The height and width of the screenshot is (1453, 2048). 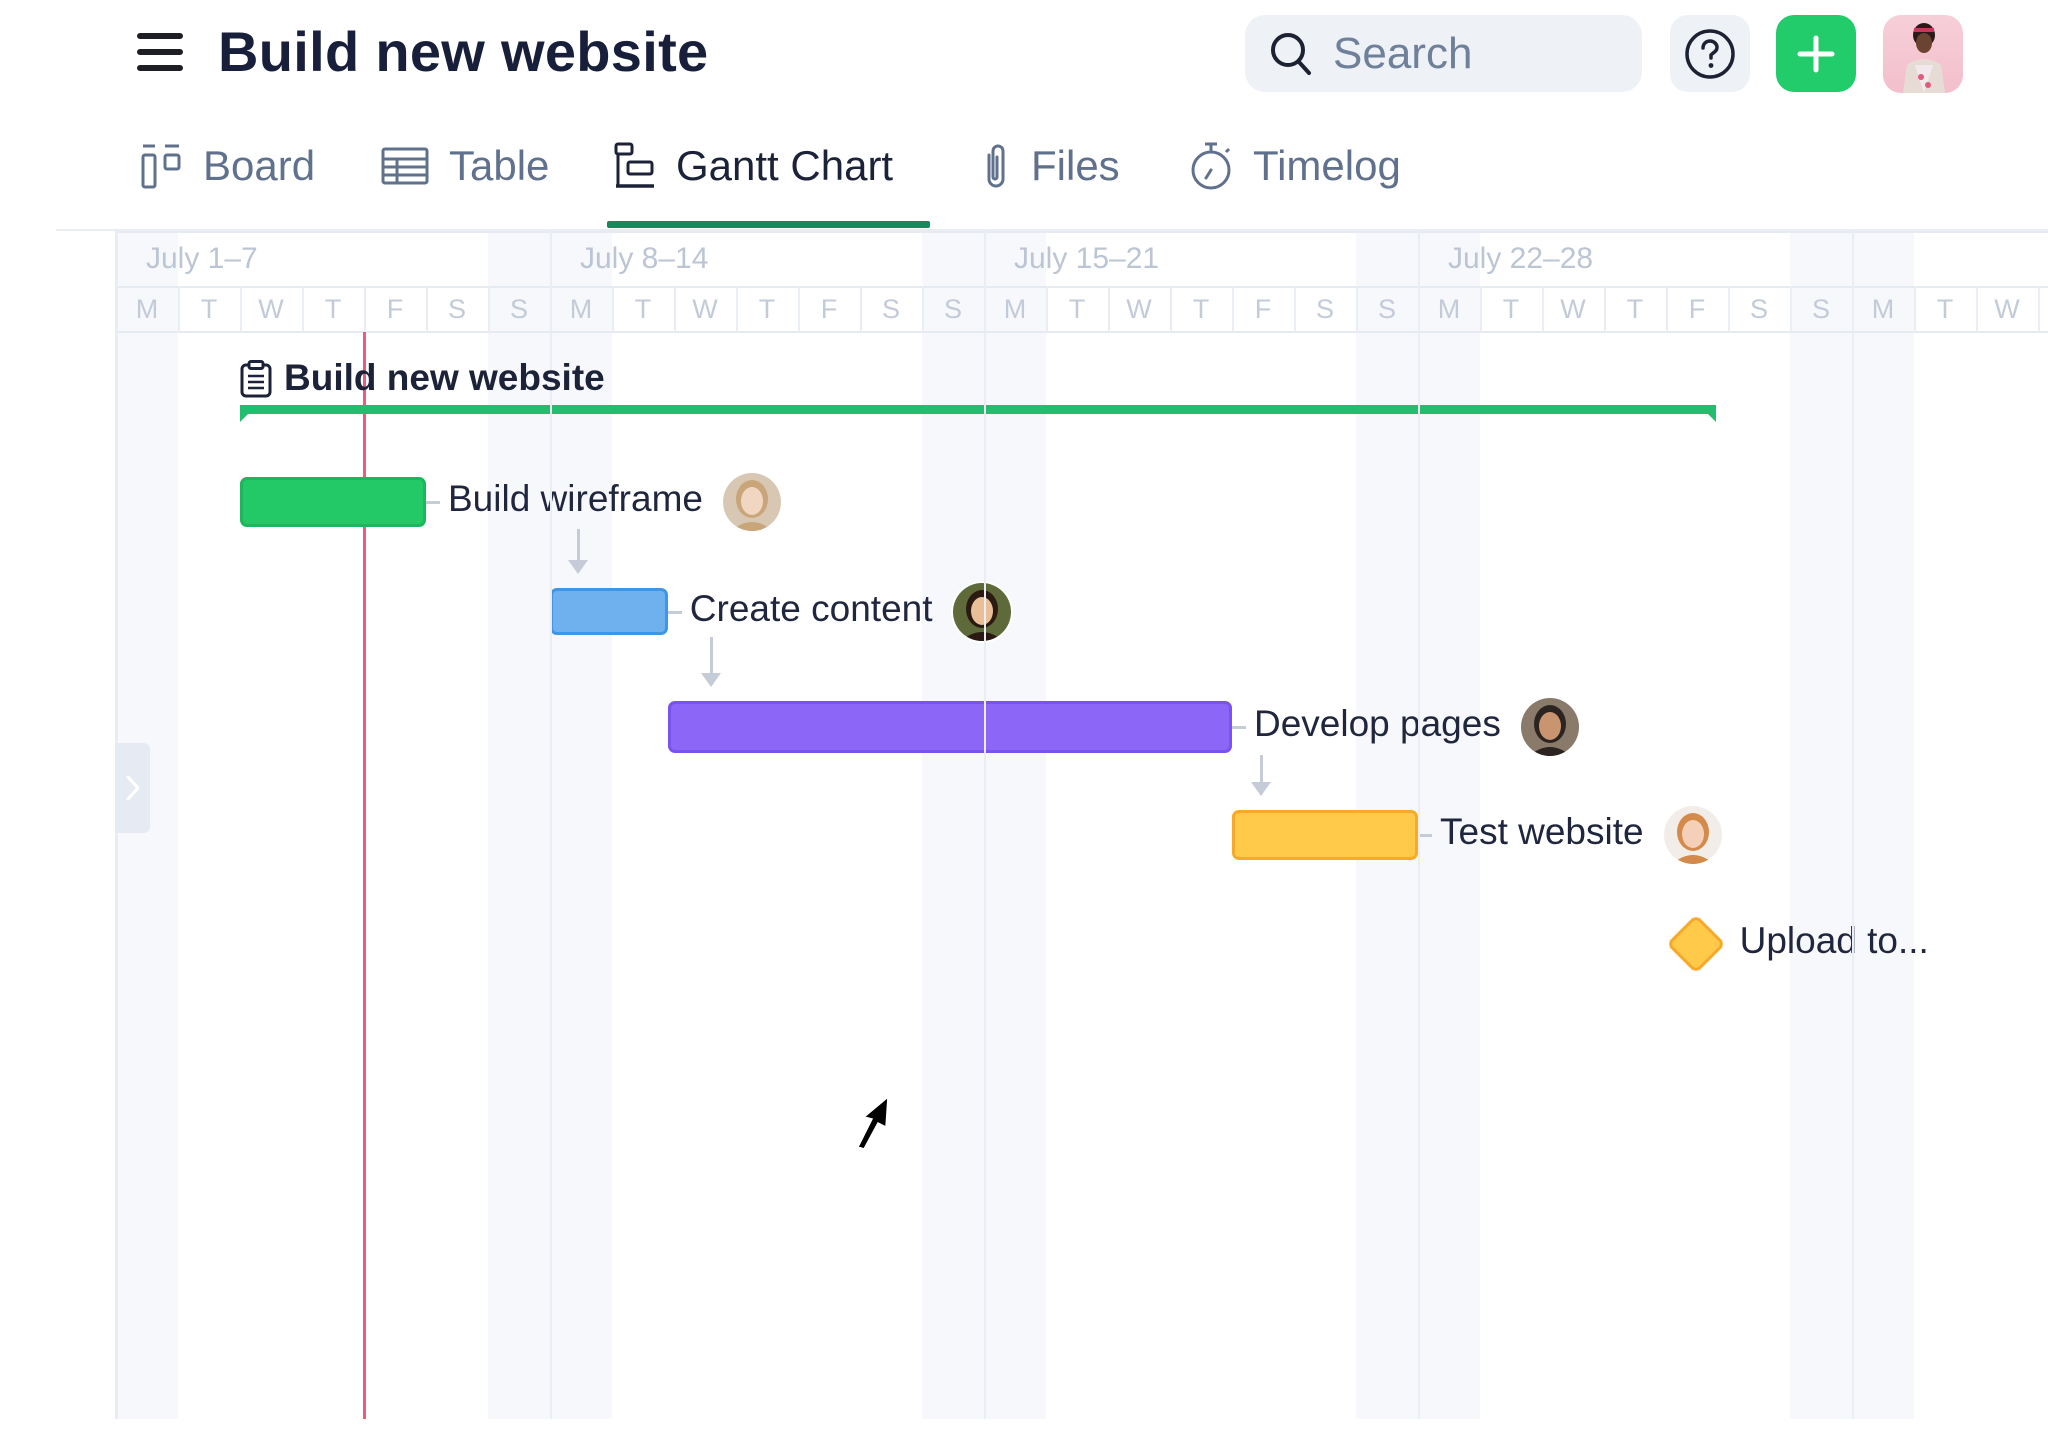 What do you see at coordinates (202, 258) in the screenshot?
I see `week-label: July 1–7` at bounding box center [202, 258].